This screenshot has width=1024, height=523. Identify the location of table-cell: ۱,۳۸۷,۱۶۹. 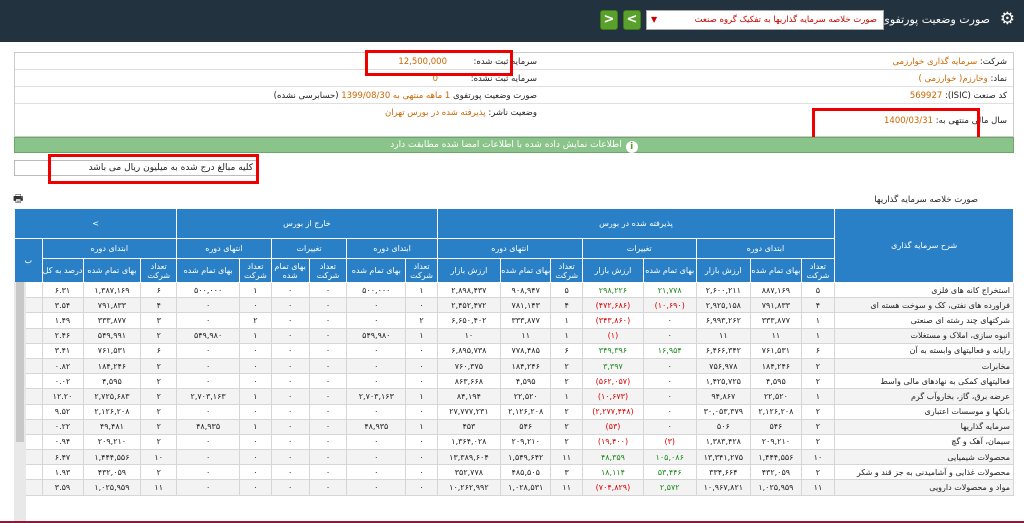
(112, 290).